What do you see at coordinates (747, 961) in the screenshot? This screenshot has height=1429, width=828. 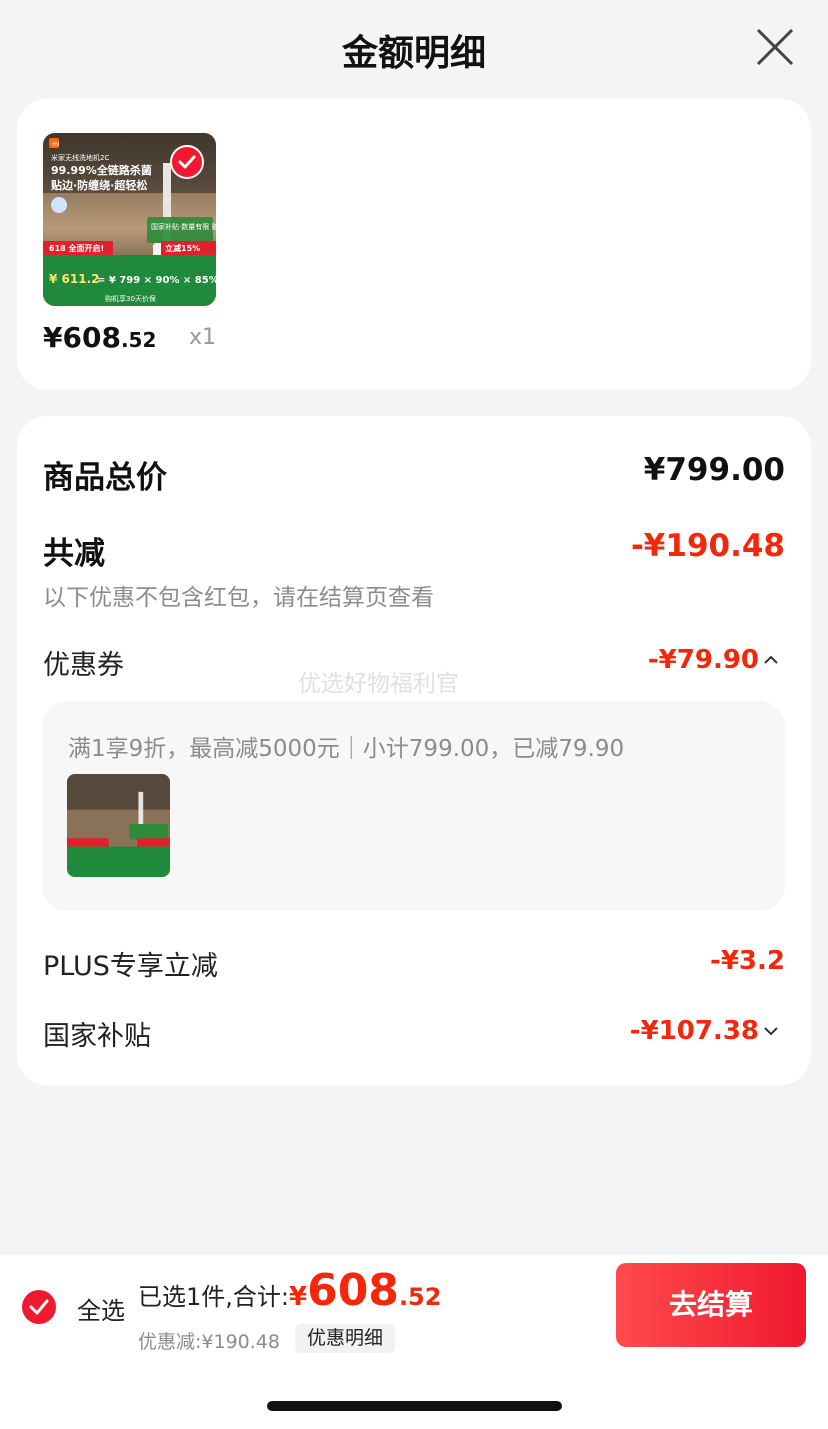 I see `plus-discount-value: -¥3.2` at bounding box center [747, 961].